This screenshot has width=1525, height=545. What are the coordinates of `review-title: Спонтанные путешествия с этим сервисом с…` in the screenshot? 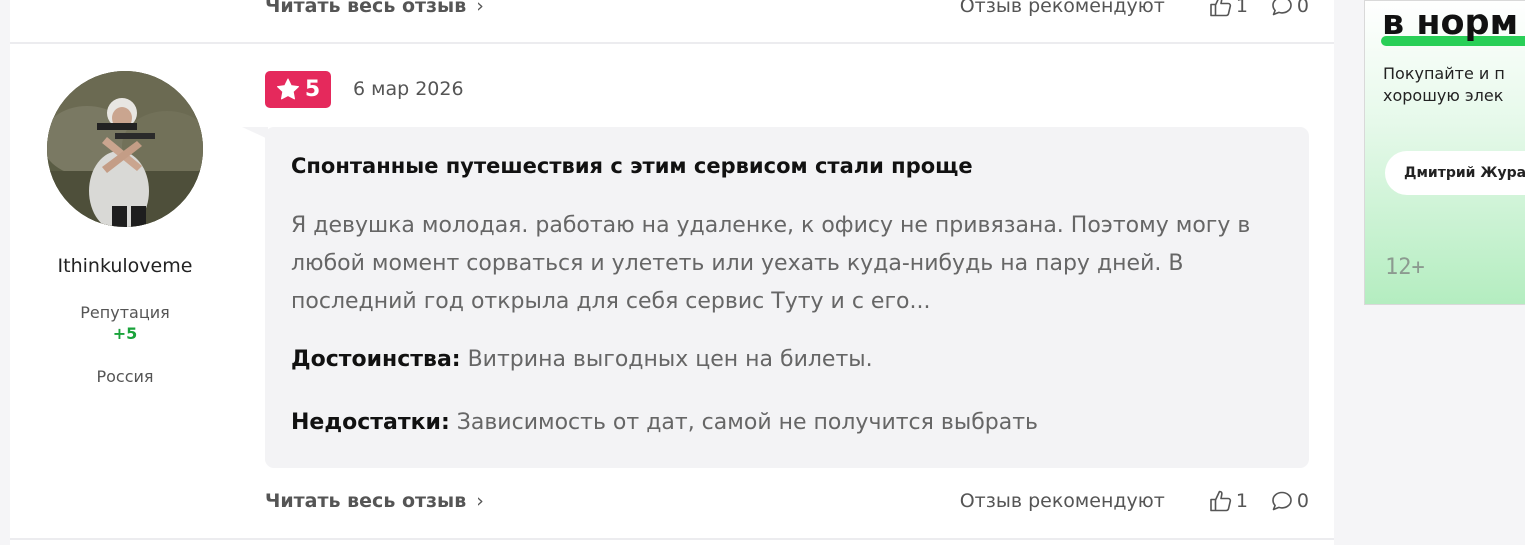 It's located at (632, 166).